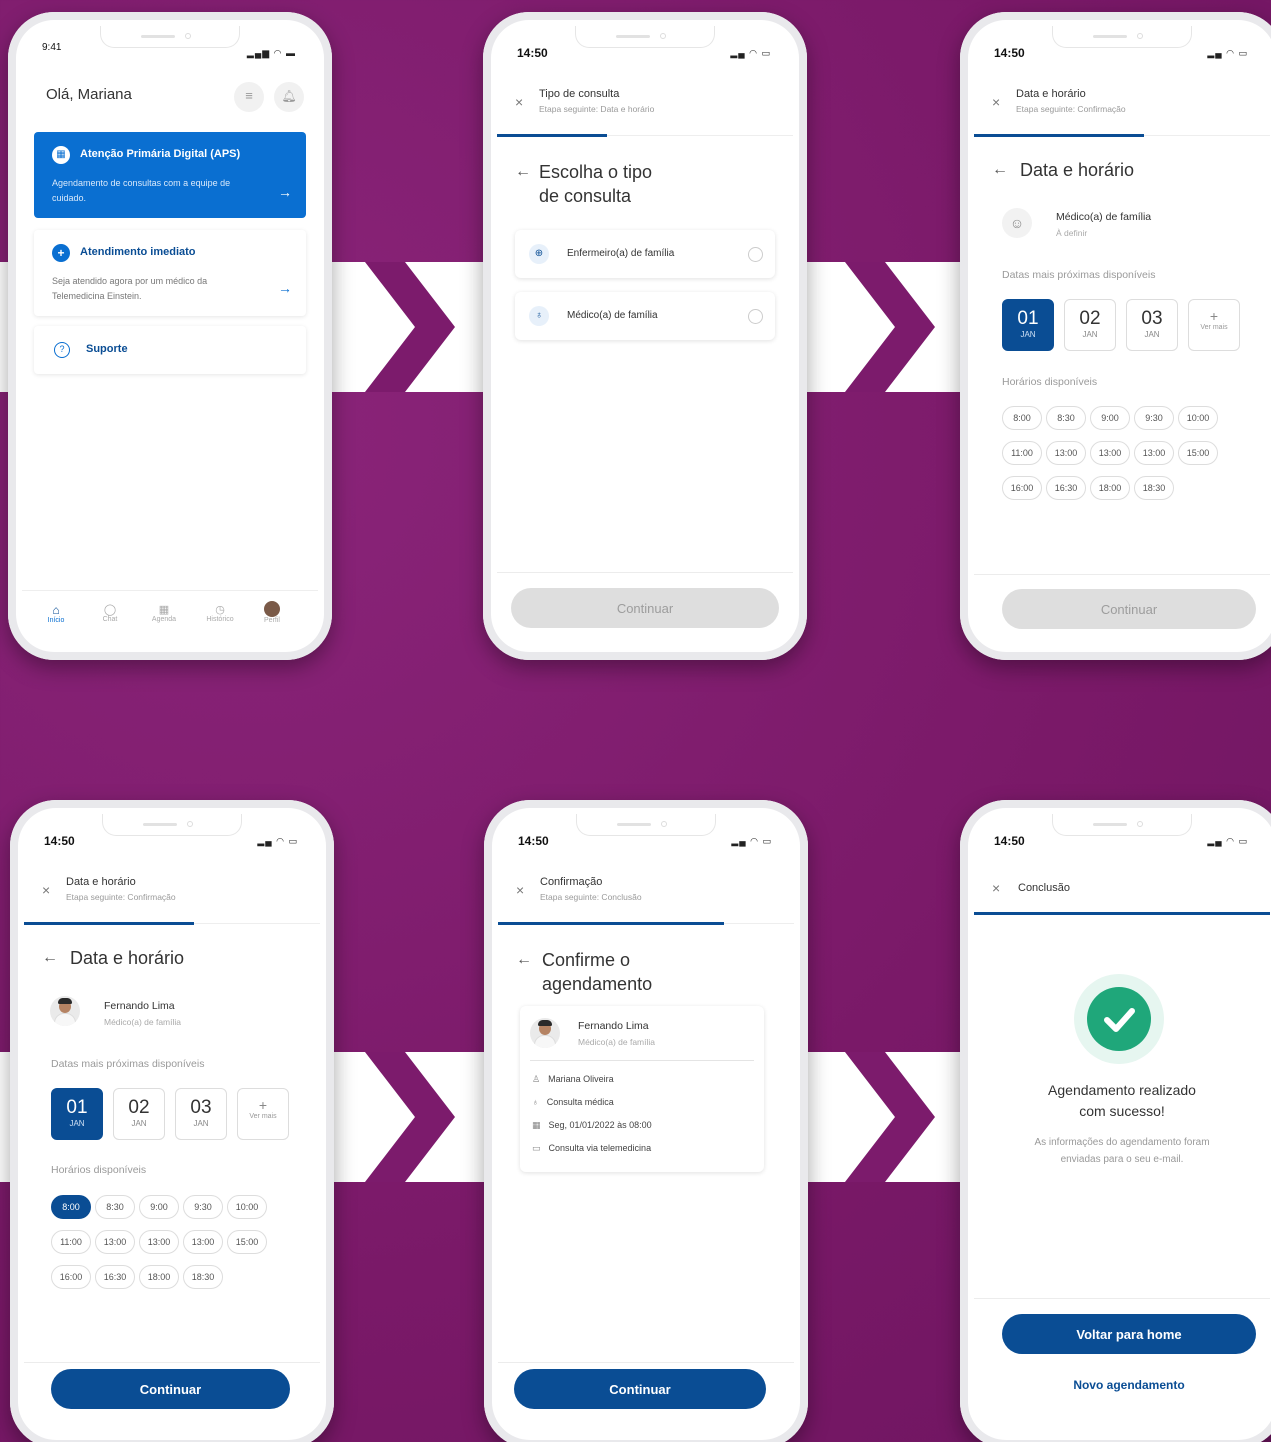 The width and height of the screenshot is (1271, 1442). What do you see at coordinates (56, 613) in the screenshot?
I see `nav-inicio: ⌂ Início` at bounding box center [56, 613].